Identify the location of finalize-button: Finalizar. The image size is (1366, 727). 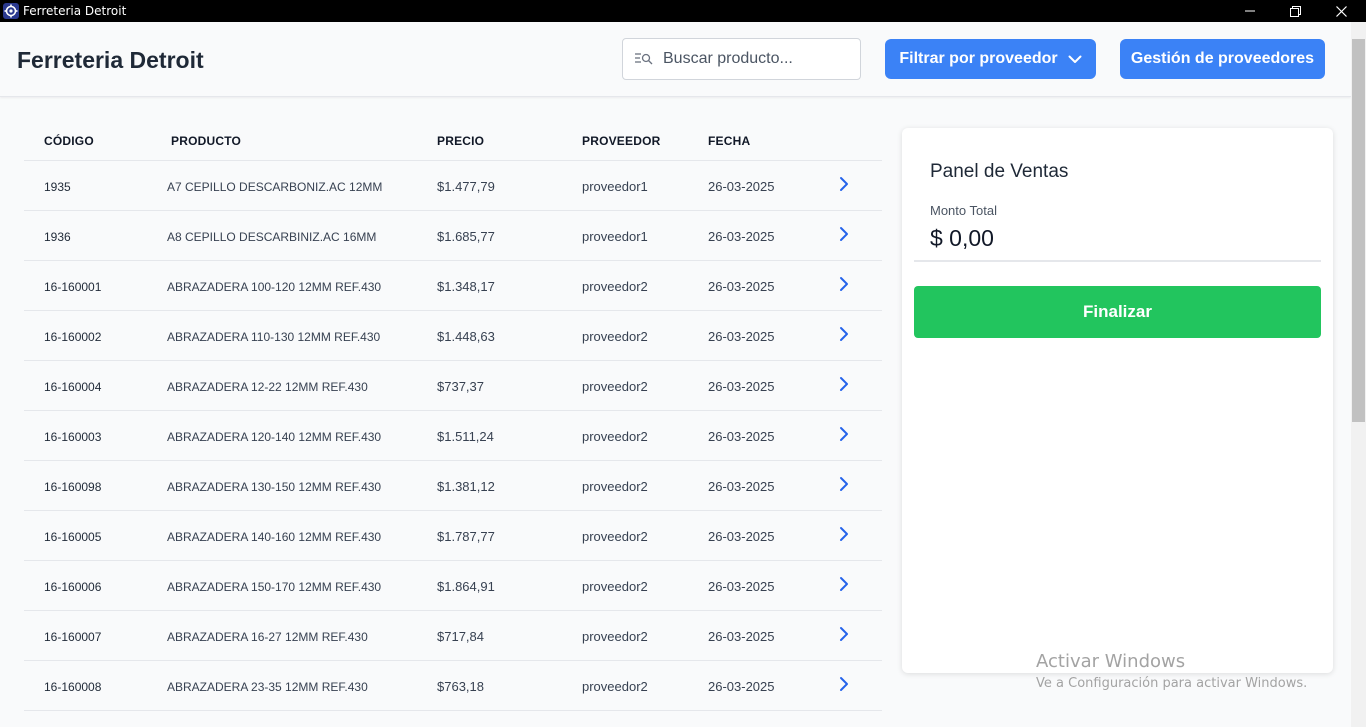
(1117, 312).